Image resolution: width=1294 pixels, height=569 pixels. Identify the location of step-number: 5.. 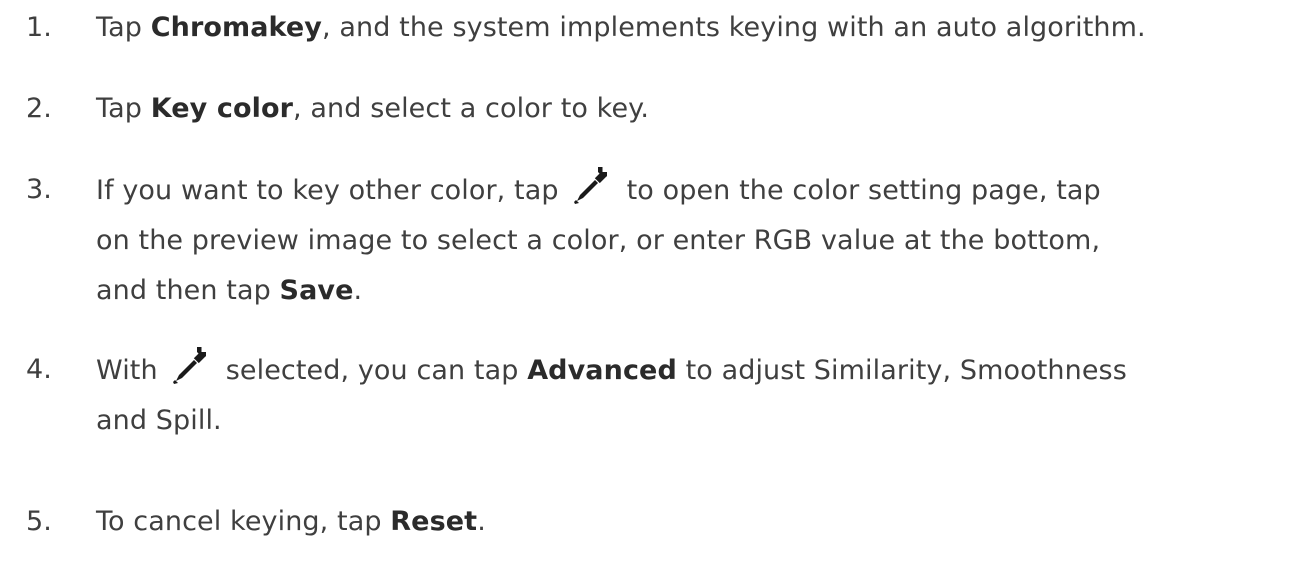
(39, 521).